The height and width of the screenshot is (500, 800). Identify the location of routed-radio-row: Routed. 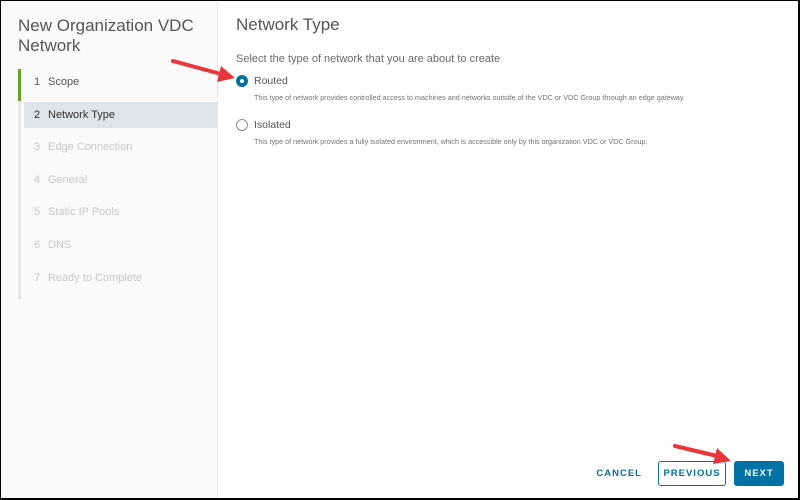
(460, 81).